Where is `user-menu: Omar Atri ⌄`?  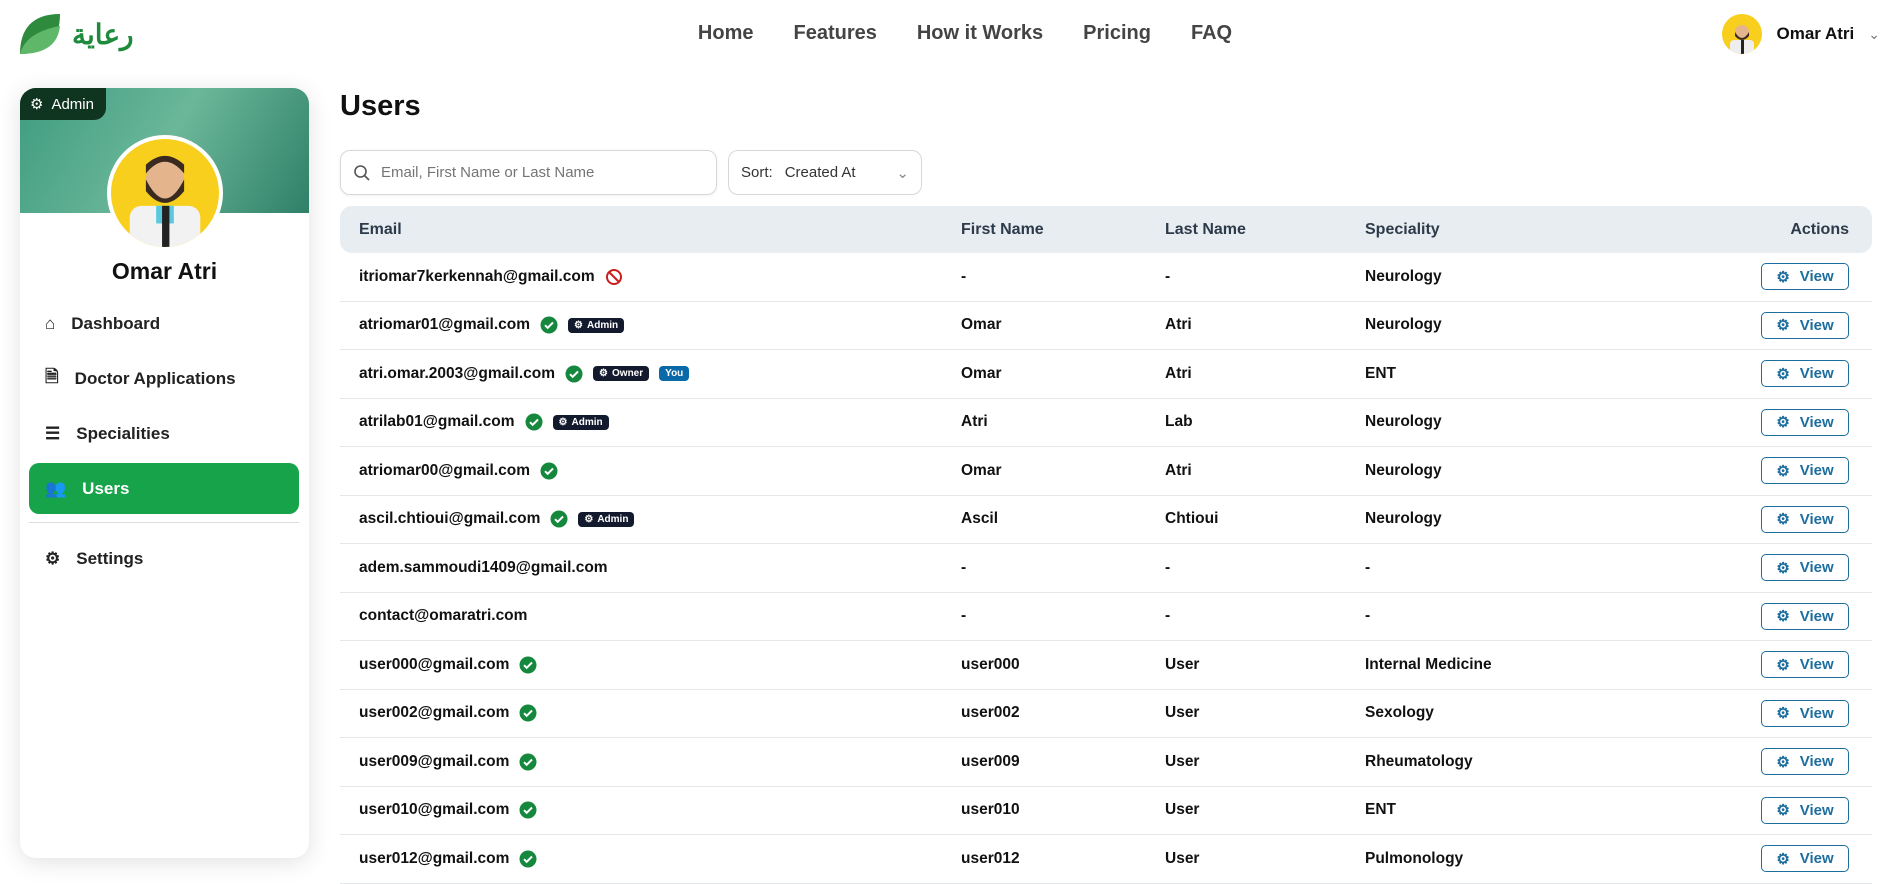
user-menu: Omar Atri ⌄ is located at coordinates (1801, 34).